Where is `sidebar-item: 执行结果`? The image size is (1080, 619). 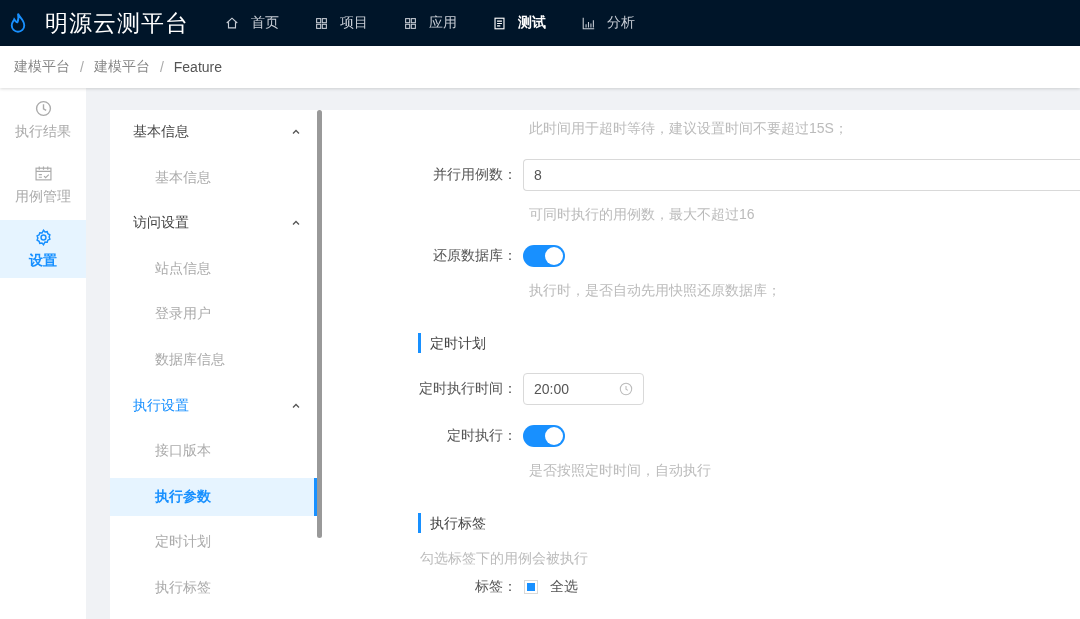 sidebar-item: 执行结果 is located at coordinates (43, 120).